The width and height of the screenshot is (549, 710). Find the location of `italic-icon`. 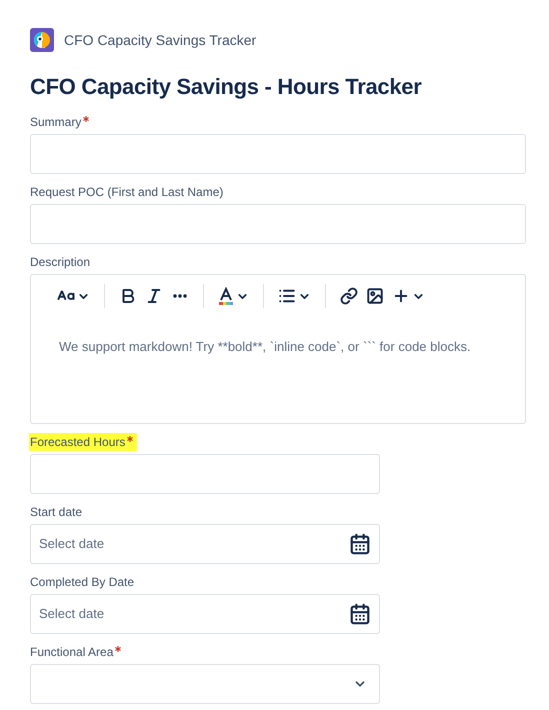

italic-icon is located at coordinates (154, 296).